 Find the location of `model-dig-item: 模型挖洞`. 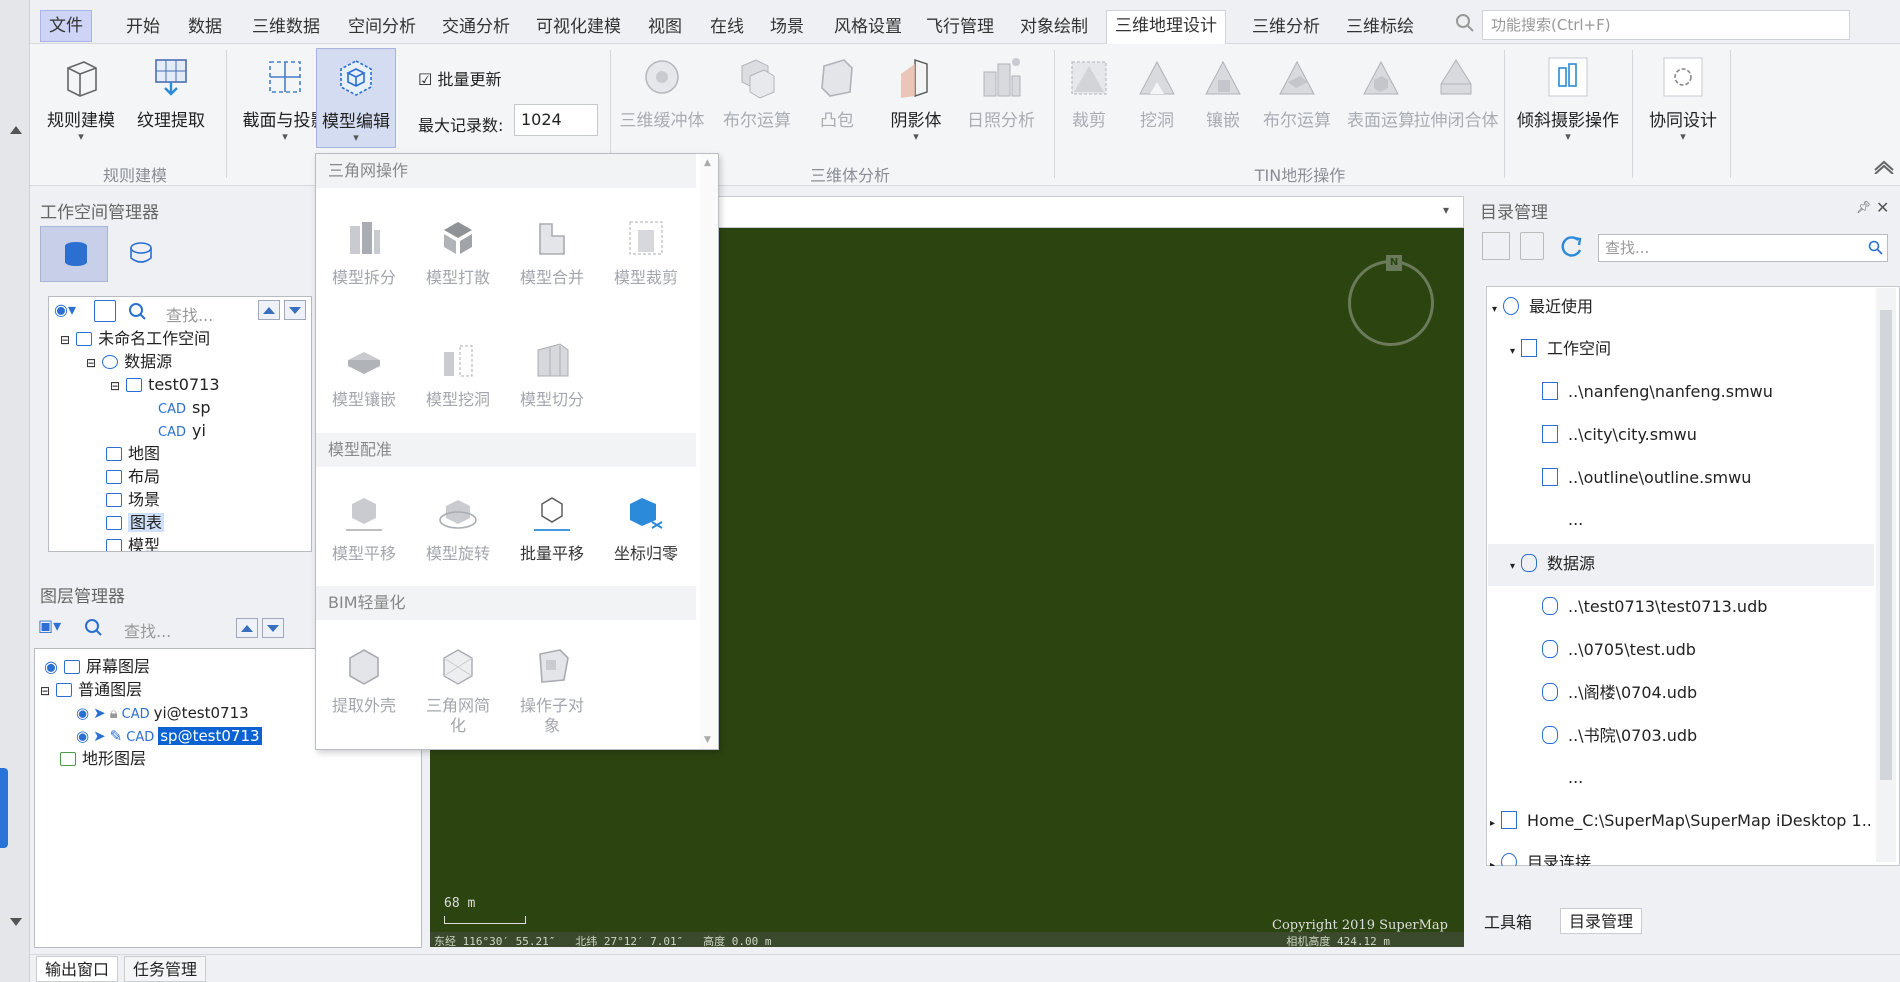

model-dig-item: 模型挖洞 is located at coordinates (458, 374).